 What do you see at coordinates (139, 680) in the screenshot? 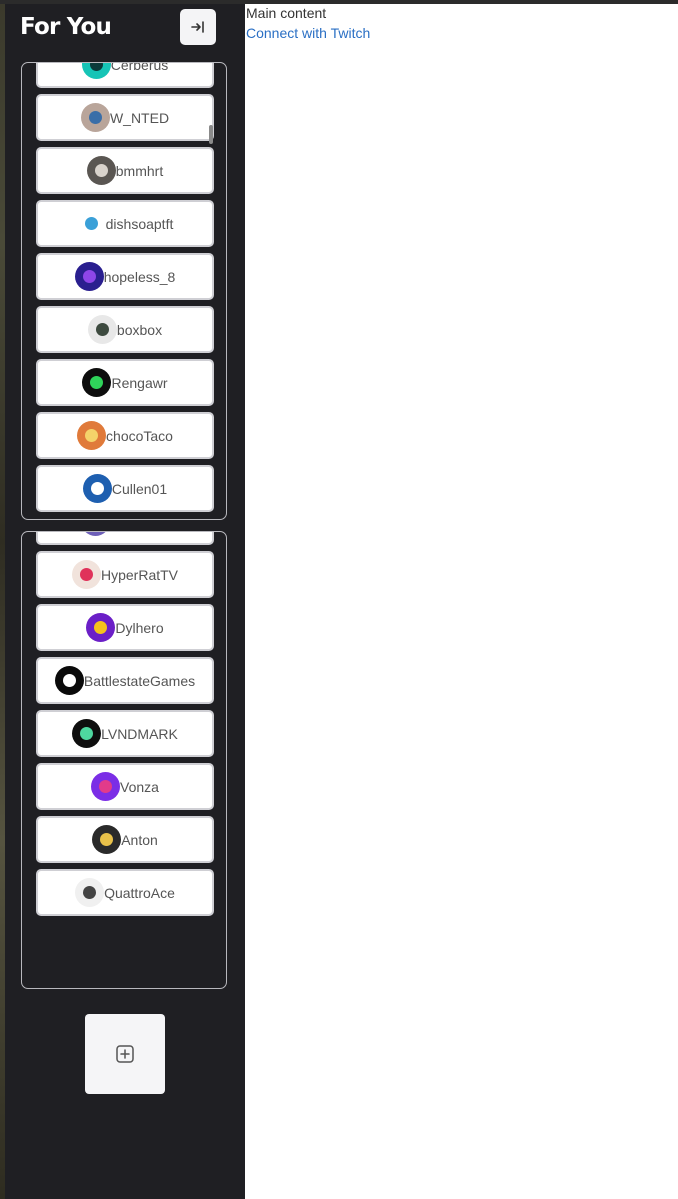
I see `channel-name: BattlestateGames` at bounding box center [139, 680].